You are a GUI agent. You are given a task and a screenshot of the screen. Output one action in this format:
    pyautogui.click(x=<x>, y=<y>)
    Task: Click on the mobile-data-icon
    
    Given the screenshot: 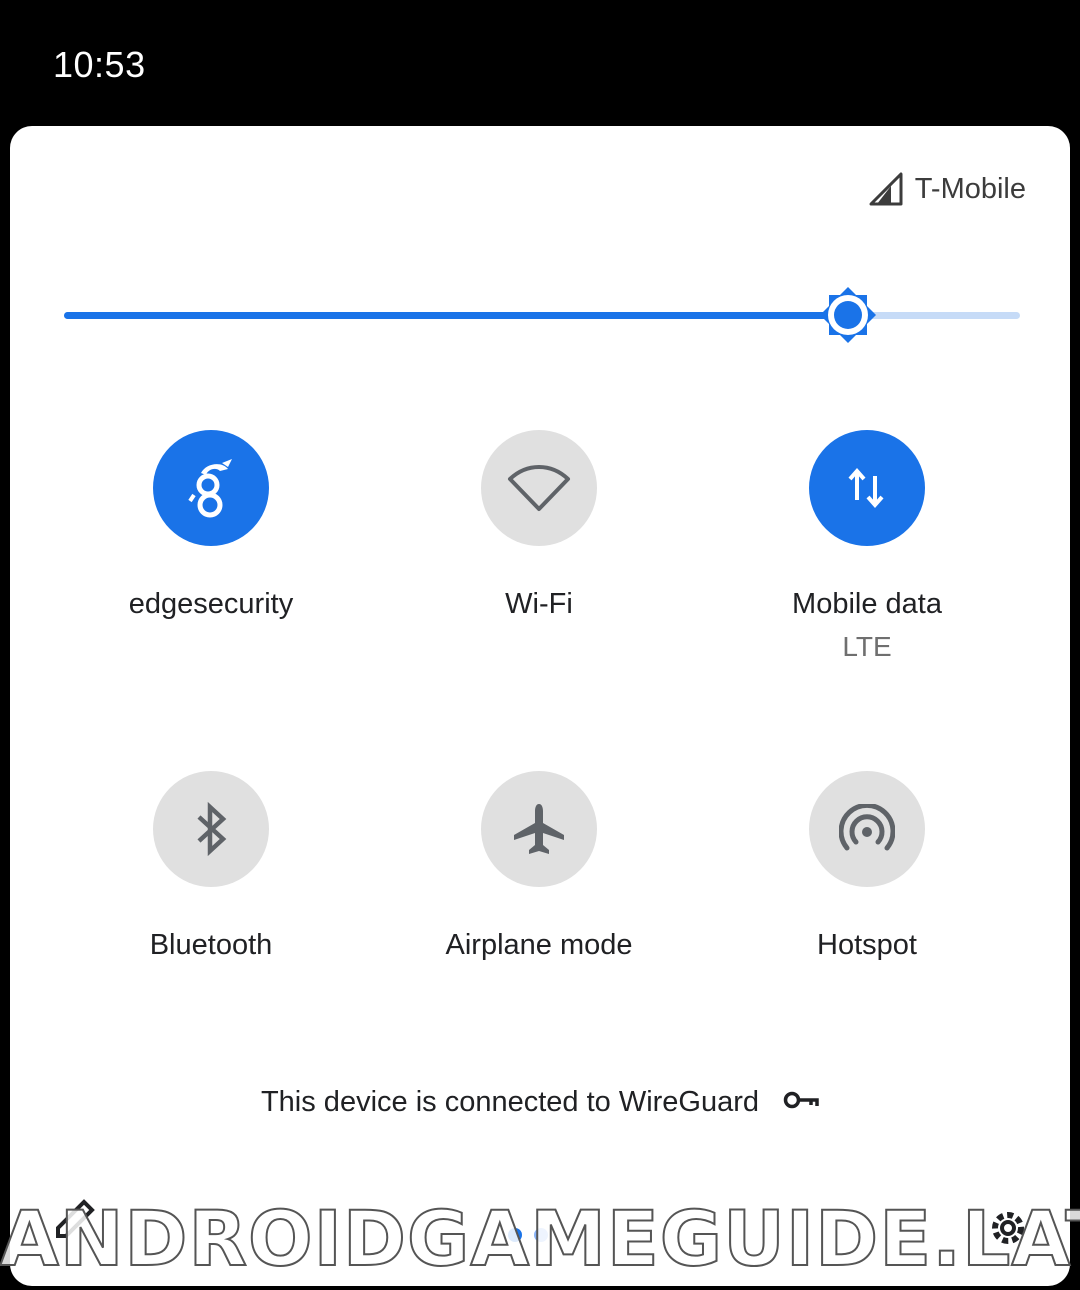 What is the action you would take?
    pyautogui.click(x=866, y=488)
    